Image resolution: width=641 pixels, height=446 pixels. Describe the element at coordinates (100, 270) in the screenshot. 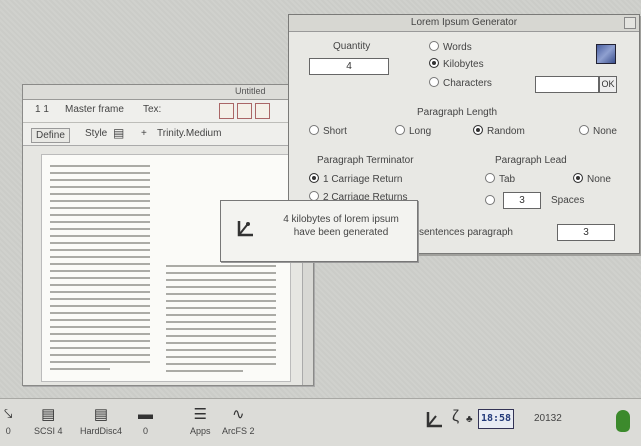

I see `text-column-left` at that location.